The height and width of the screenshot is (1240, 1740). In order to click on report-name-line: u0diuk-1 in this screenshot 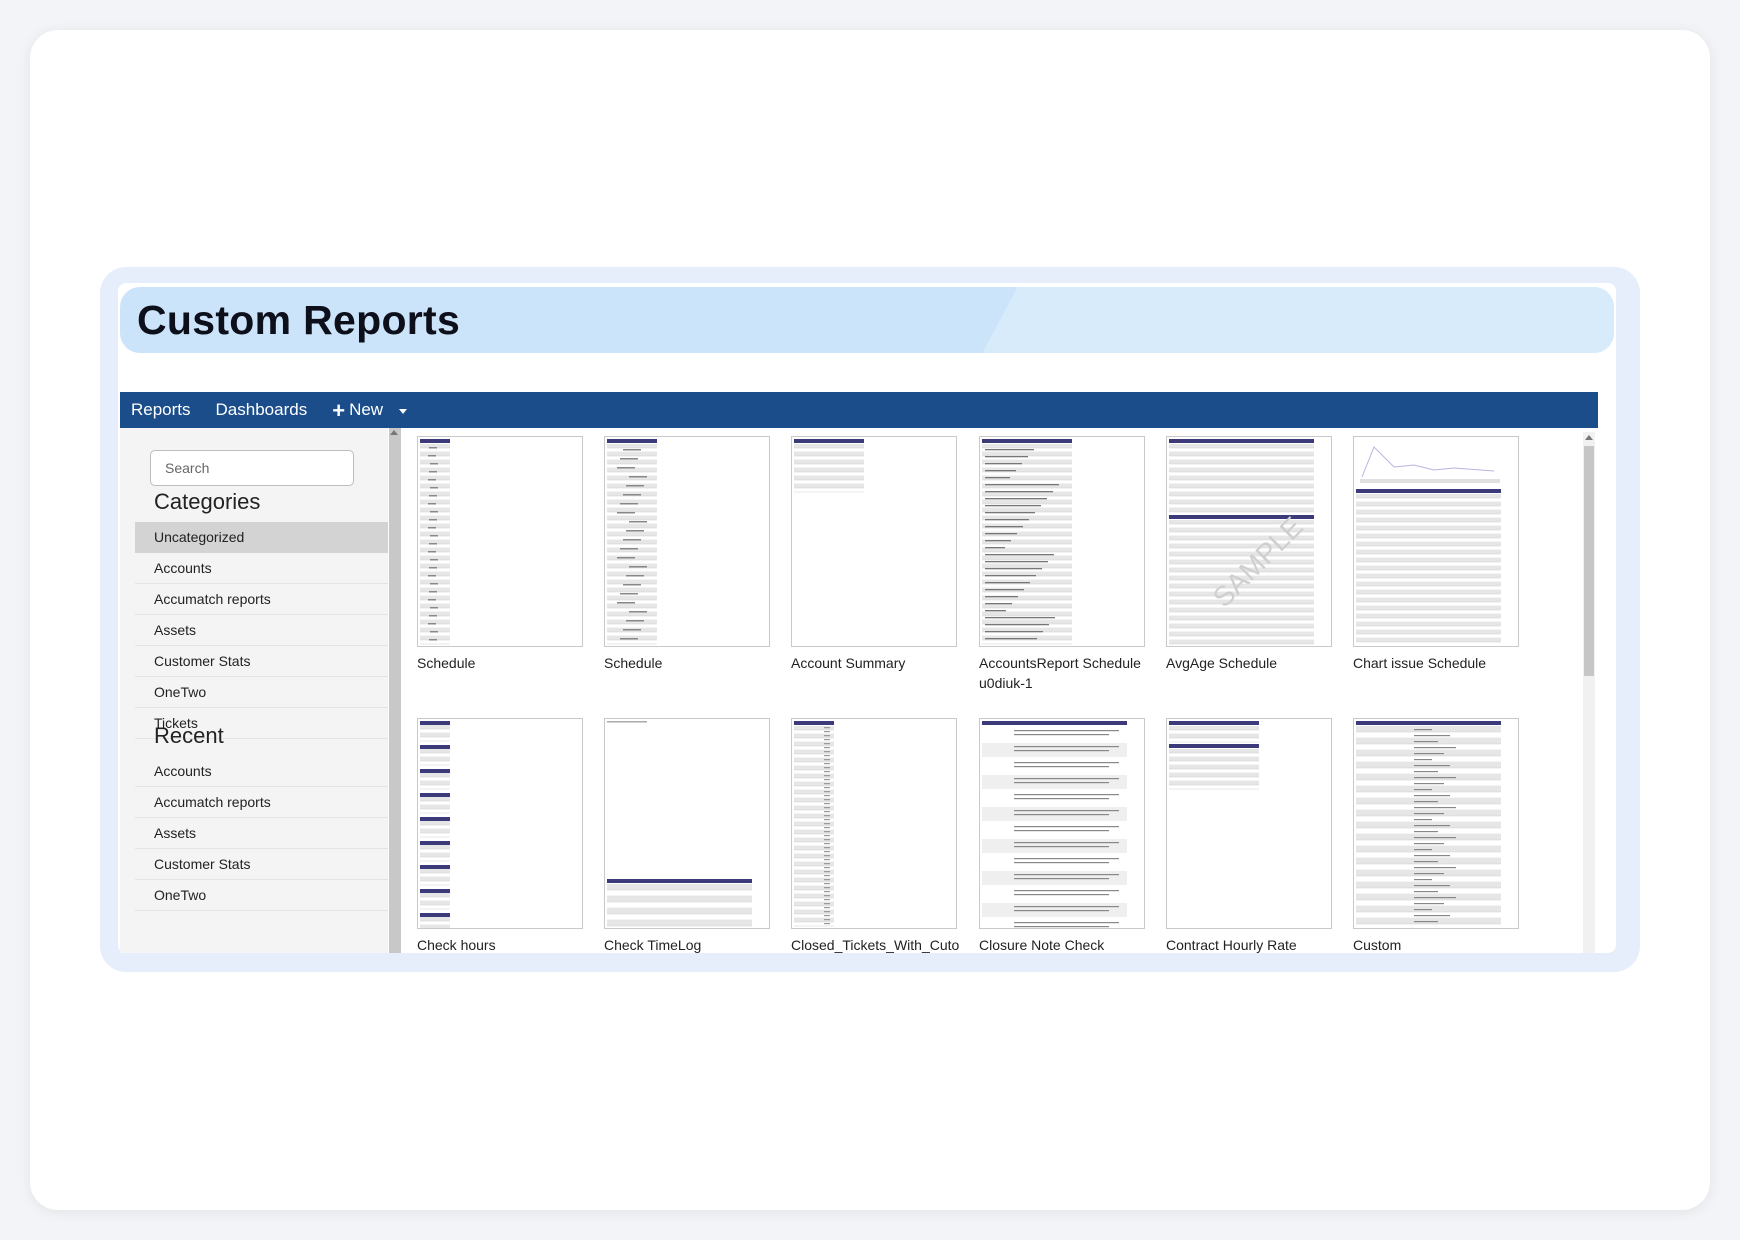, I will do `click(1006, 683)`.